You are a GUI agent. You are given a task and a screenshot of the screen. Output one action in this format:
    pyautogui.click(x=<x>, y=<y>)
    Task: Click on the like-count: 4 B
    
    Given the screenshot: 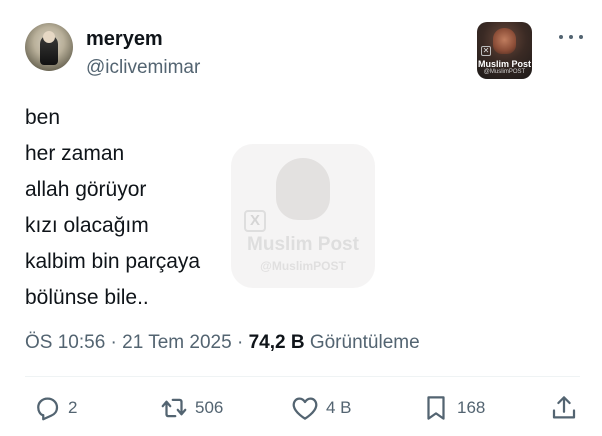 What is the action you would take?
    pyautogui.click(x=339, y=407)
    